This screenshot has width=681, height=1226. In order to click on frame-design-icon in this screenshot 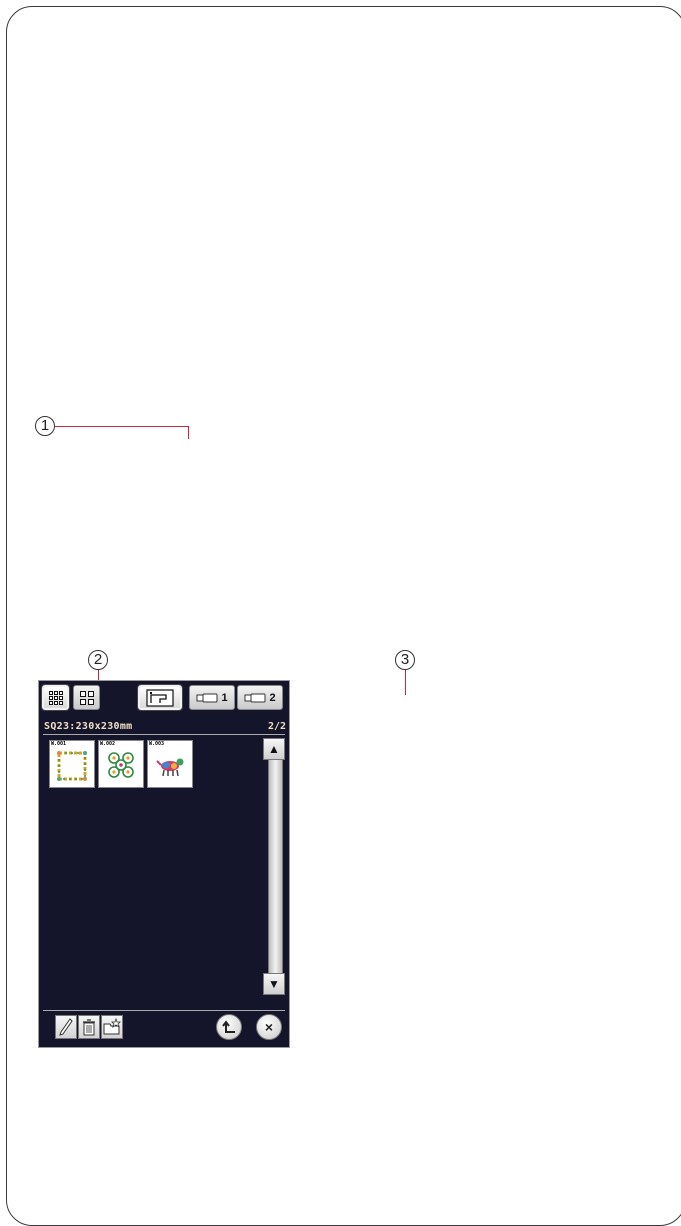, I will do `click(72, 766)`.